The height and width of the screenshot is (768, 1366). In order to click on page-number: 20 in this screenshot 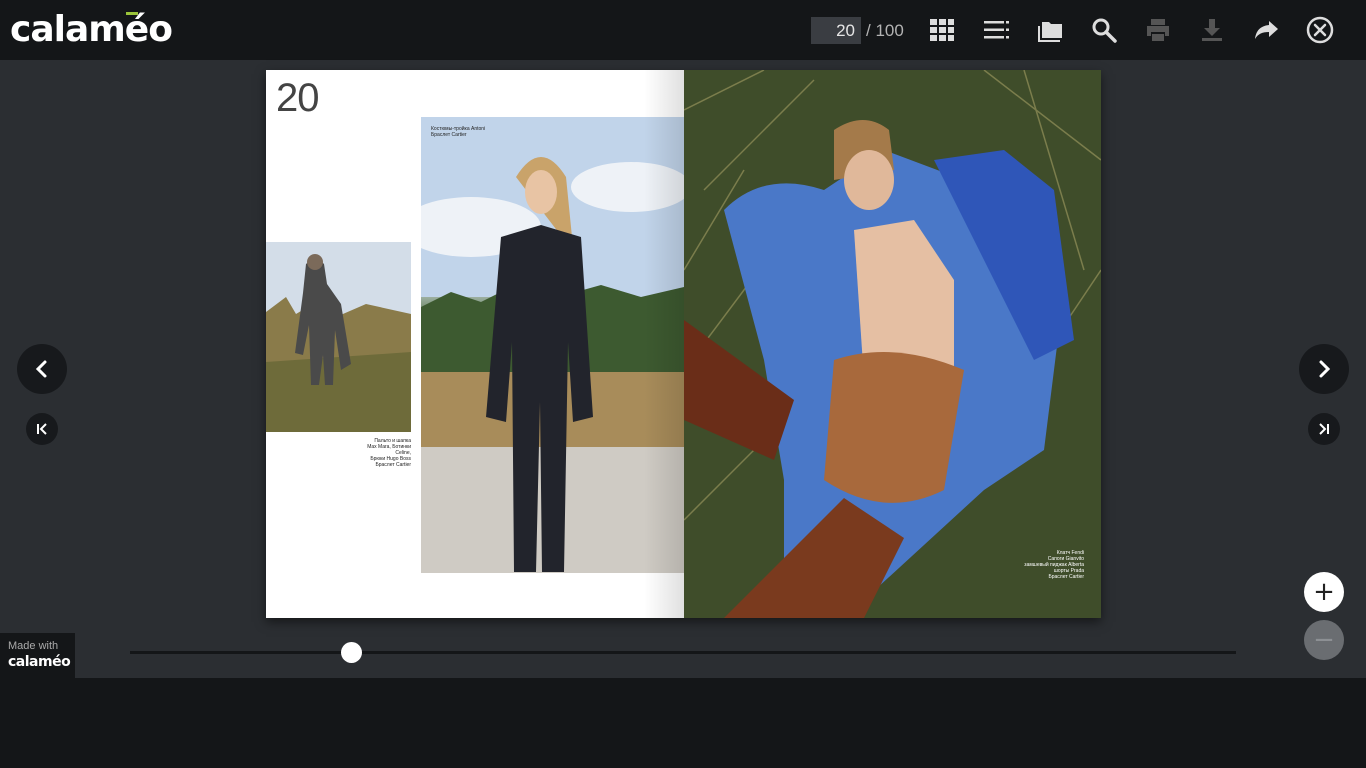, I will do `click(297, 98)`.